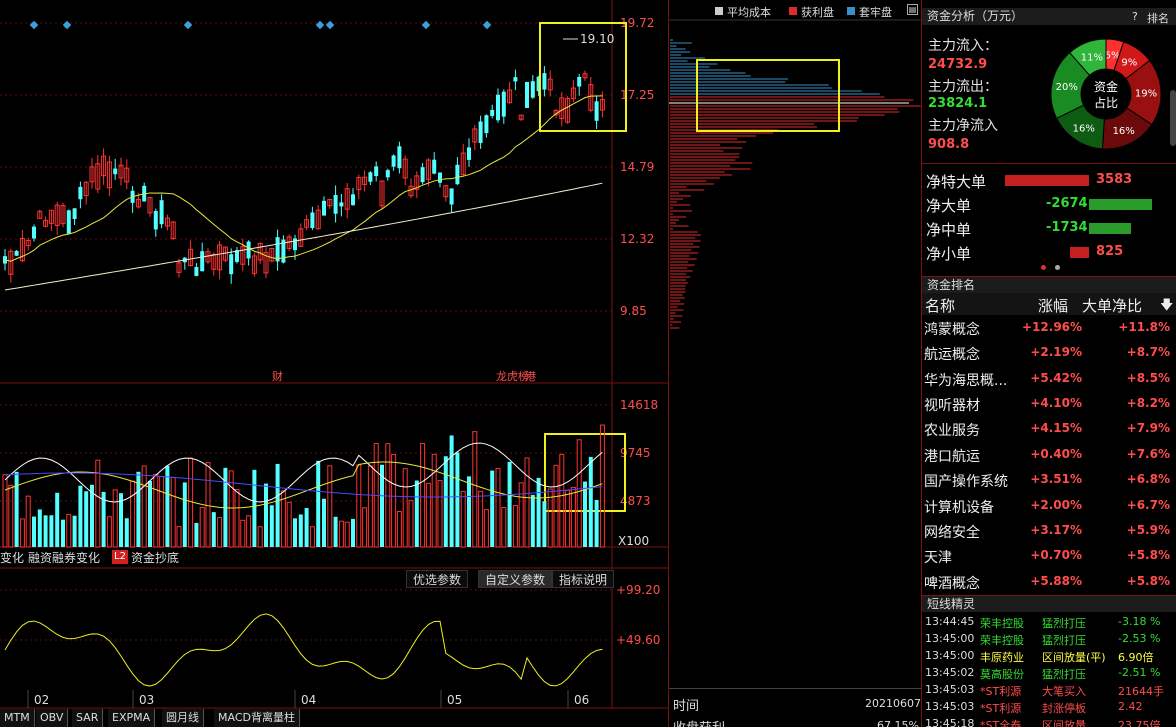  What do you see at coordinates (257, 718) in the screenshot?
I see `tab-macd-divergence: MACD背离量柱` at bounding box center [257, 718].